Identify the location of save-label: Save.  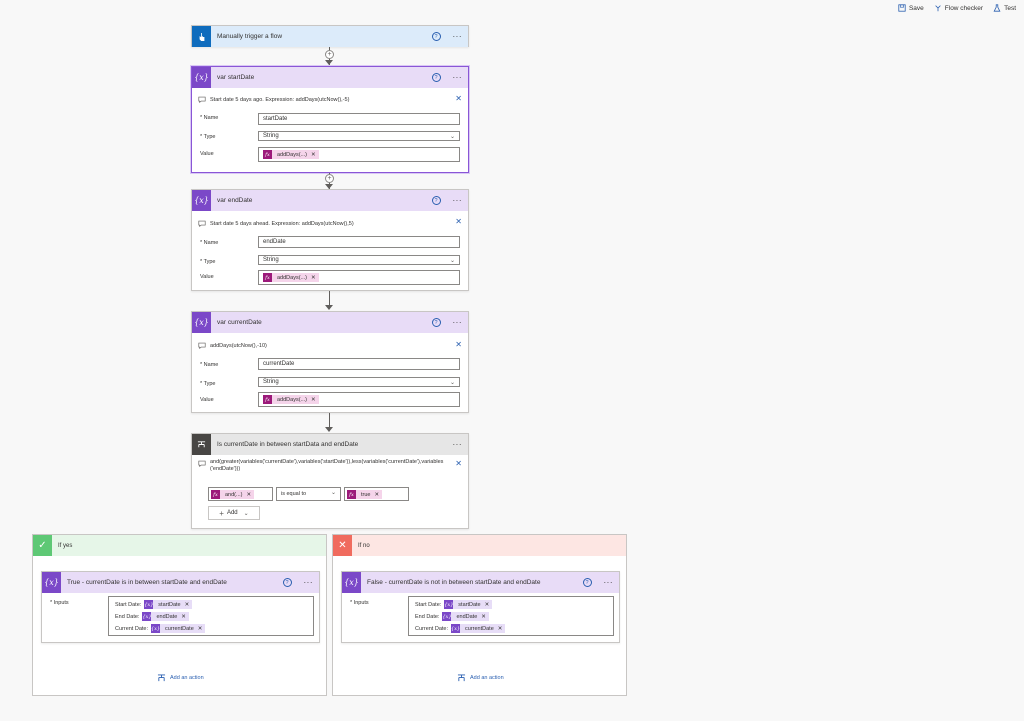
(916, 8).